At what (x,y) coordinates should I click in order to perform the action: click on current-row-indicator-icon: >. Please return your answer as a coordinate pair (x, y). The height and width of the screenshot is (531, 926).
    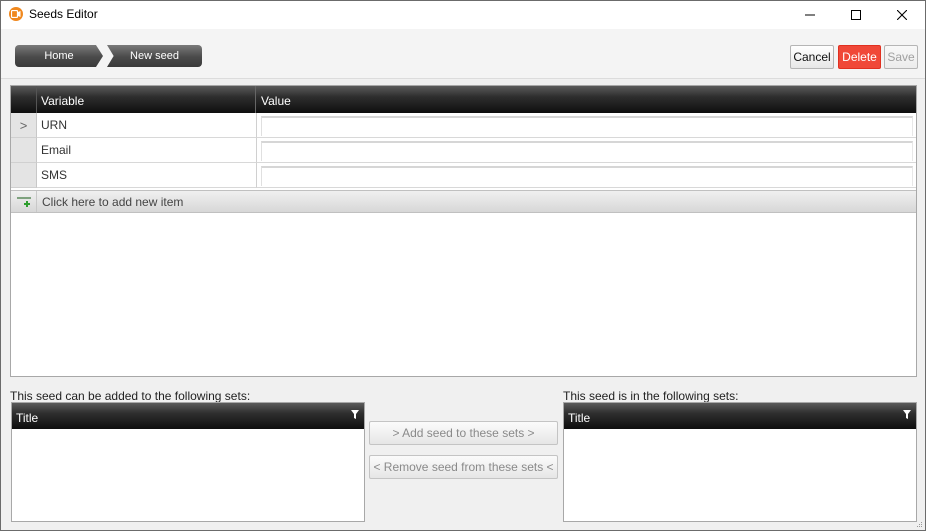
    Looking at the image, I should click on (24, 125).